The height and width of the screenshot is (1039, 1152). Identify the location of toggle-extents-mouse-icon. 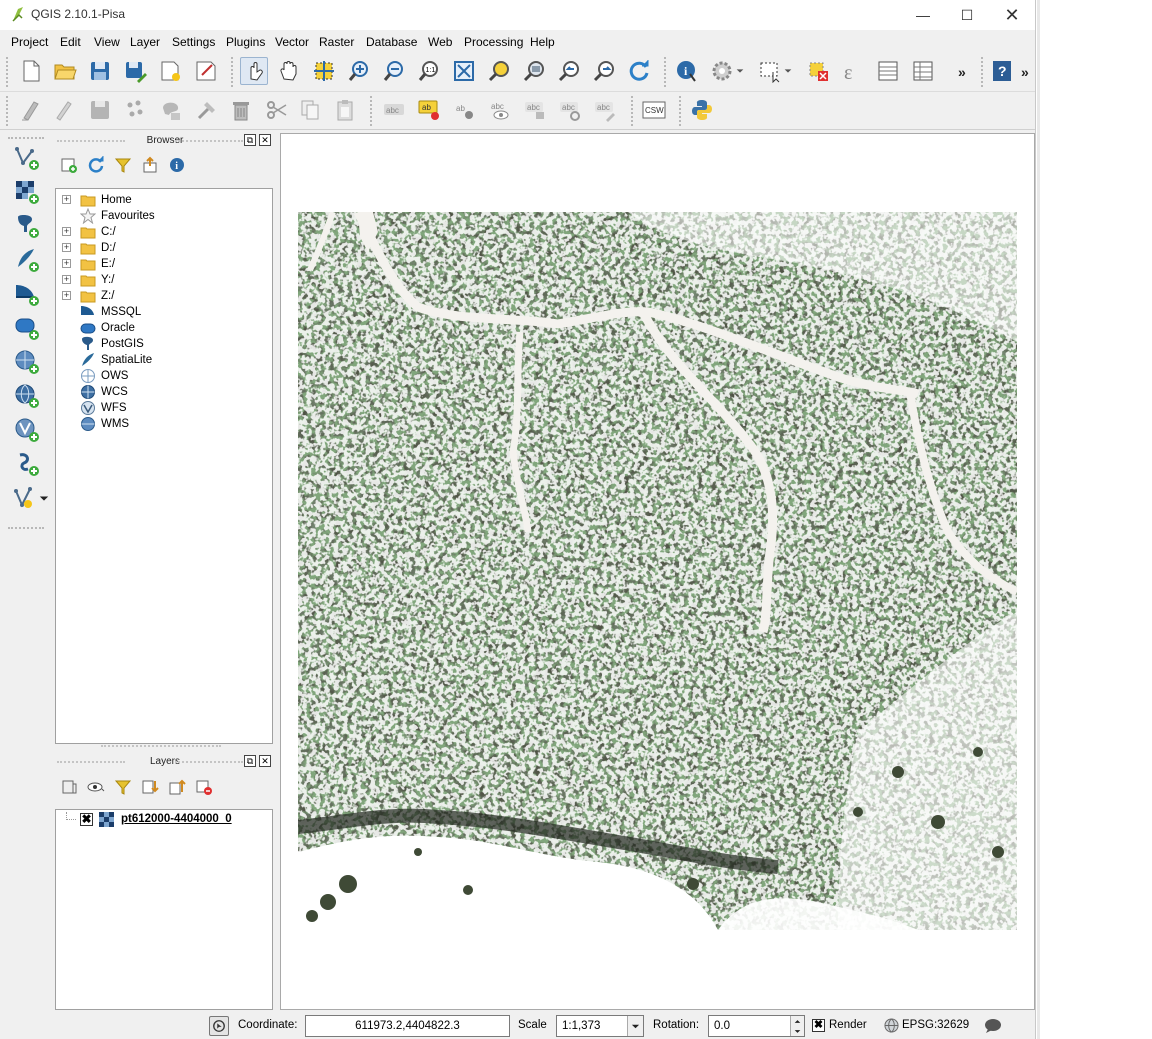
(219, 1026).